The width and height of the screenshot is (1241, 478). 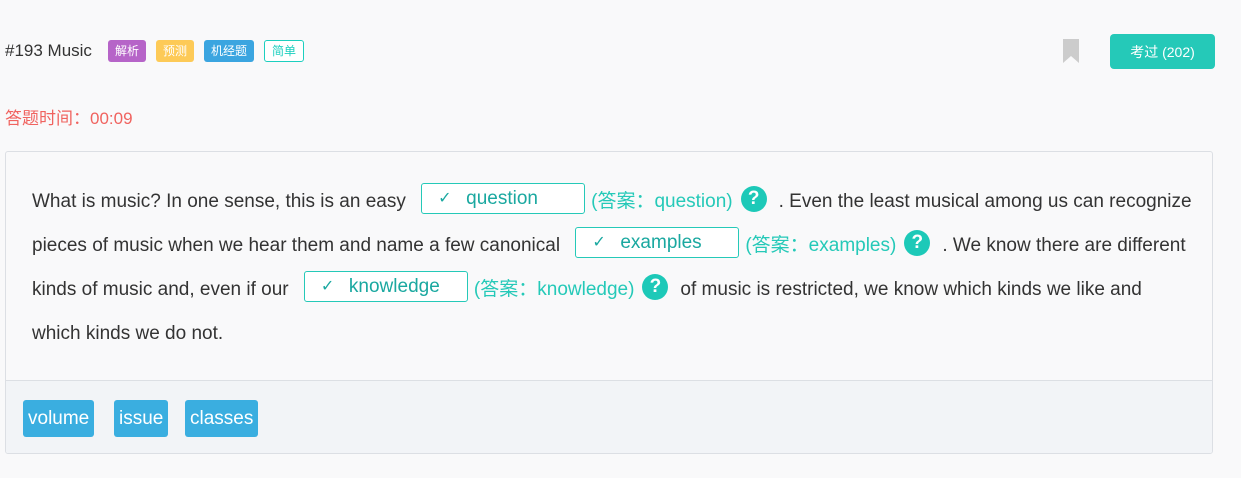 I want to click on blank-value: examples, so click(x=661, y=242).